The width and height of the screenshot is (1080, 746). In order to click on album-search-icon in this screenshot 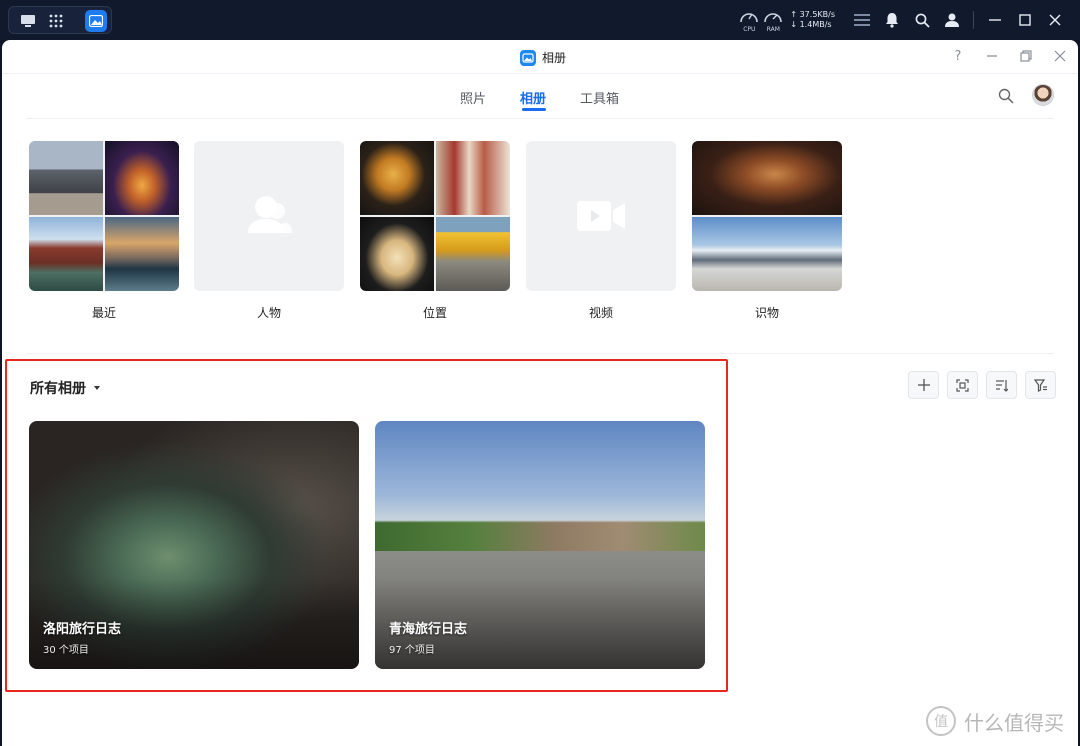, I will do `click(1007, 97)`.